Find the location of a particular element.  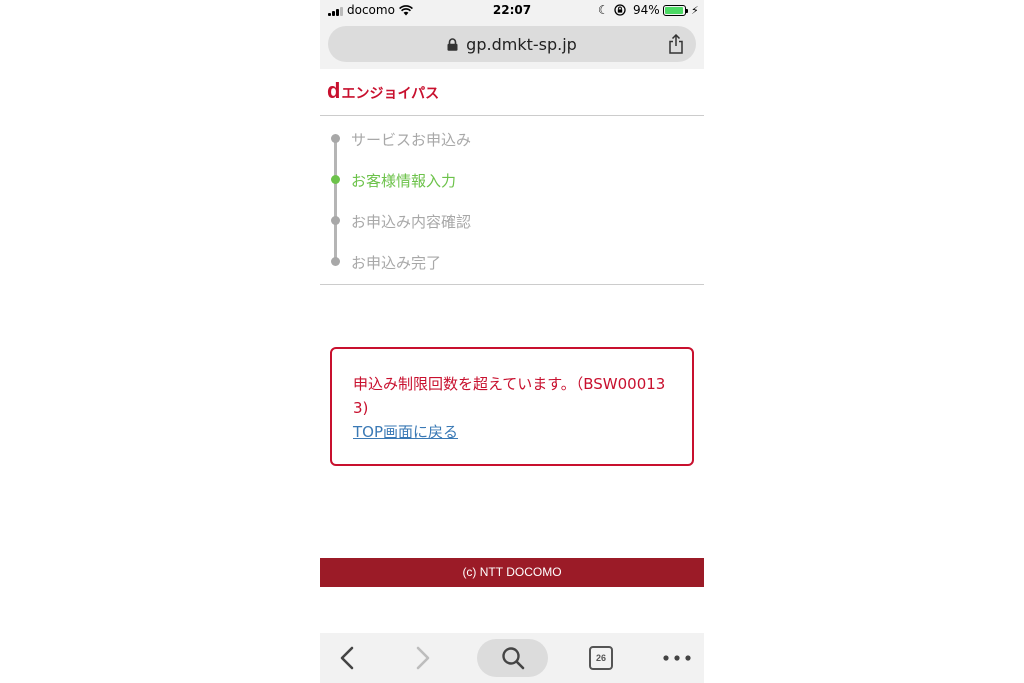

step-item: お申込み完了 is located at coordinates (512, 262).